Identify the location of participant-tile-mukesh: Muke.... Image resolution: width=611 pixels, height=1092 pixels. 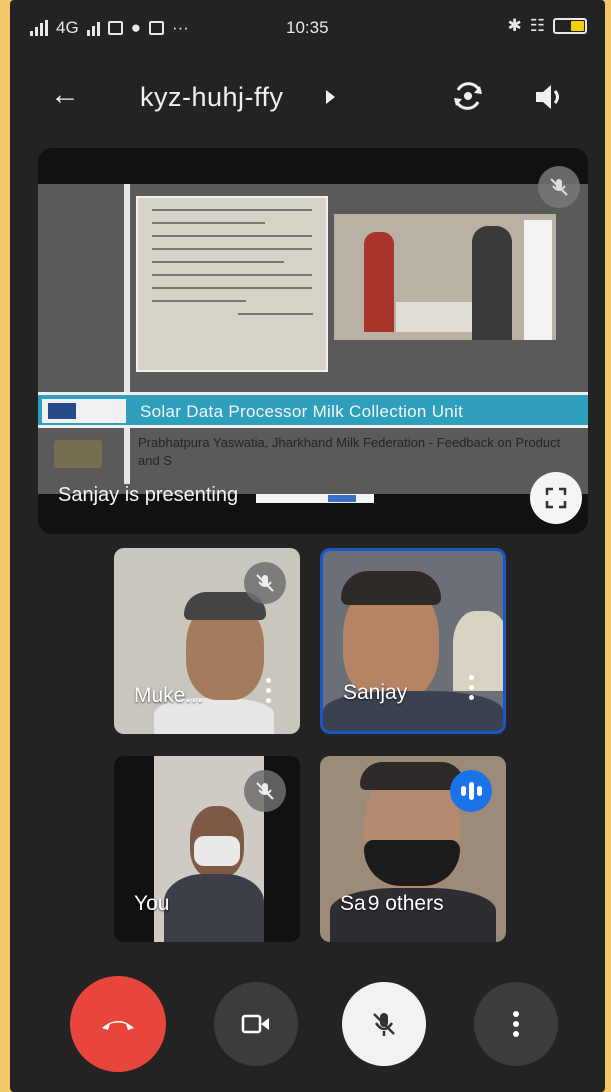
(207, 641).